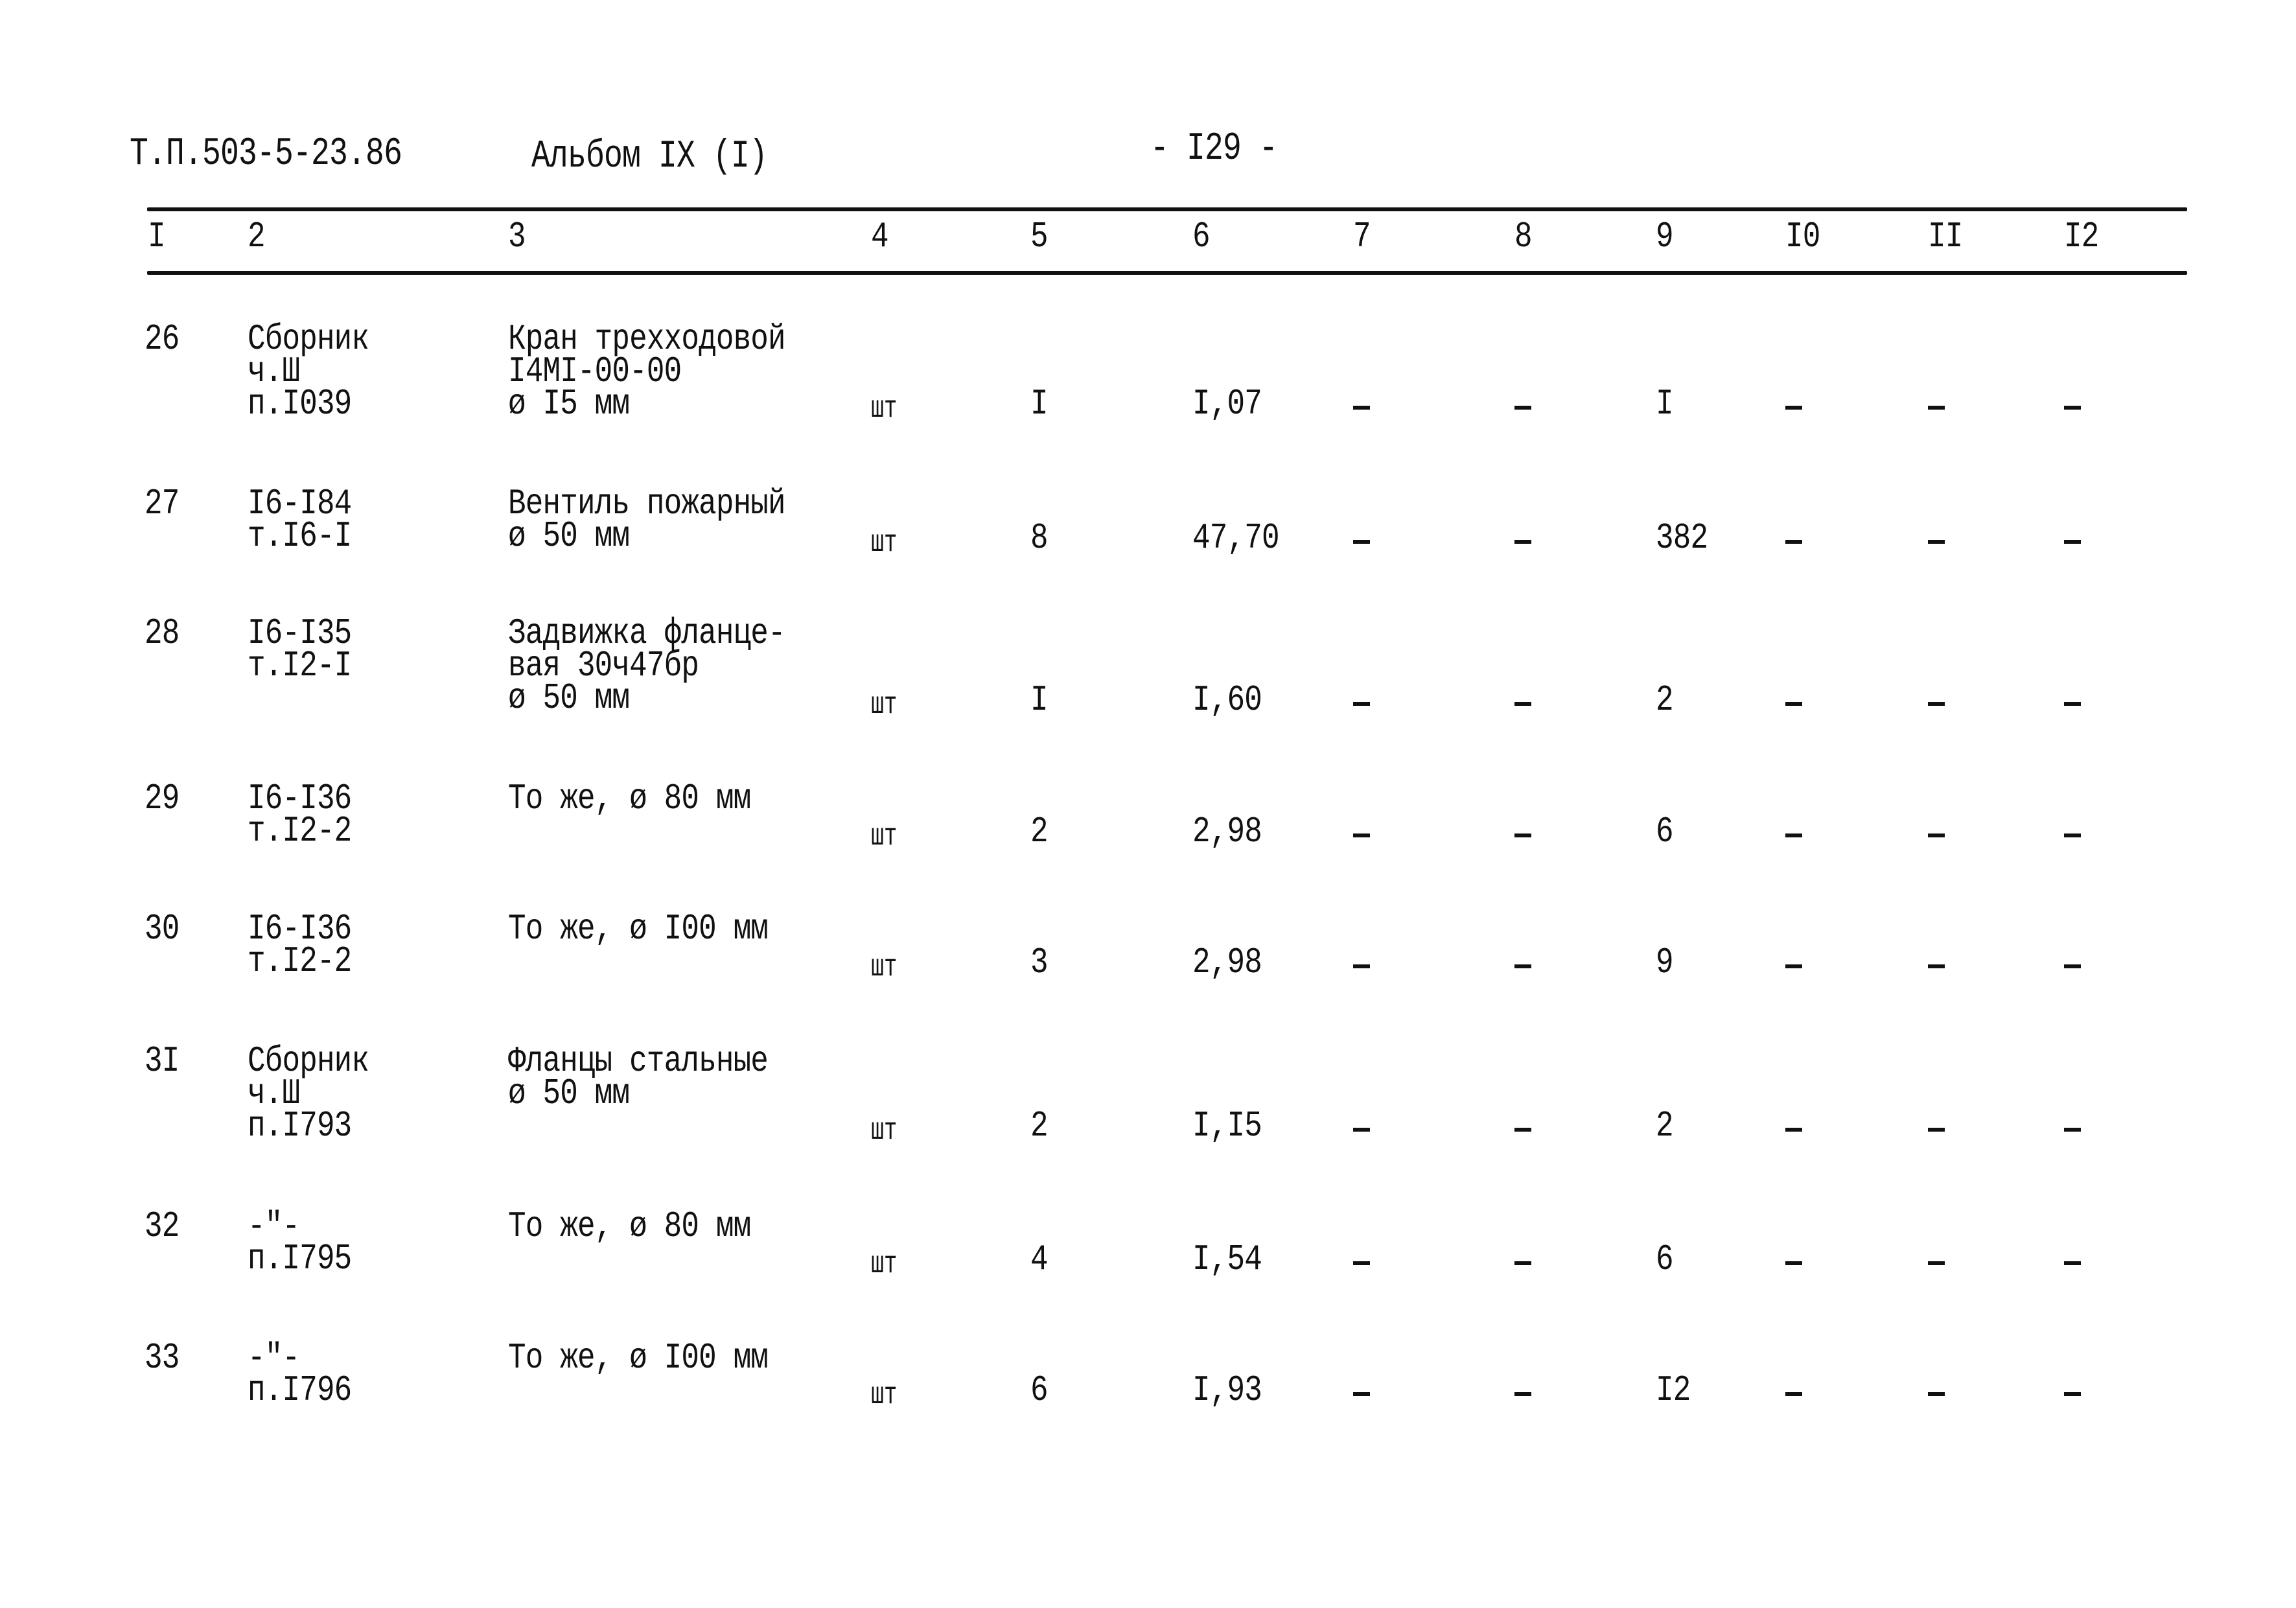  Describe the element at coordinates (162, 339) in the screenshot. I see `row-number: 26` at that location.